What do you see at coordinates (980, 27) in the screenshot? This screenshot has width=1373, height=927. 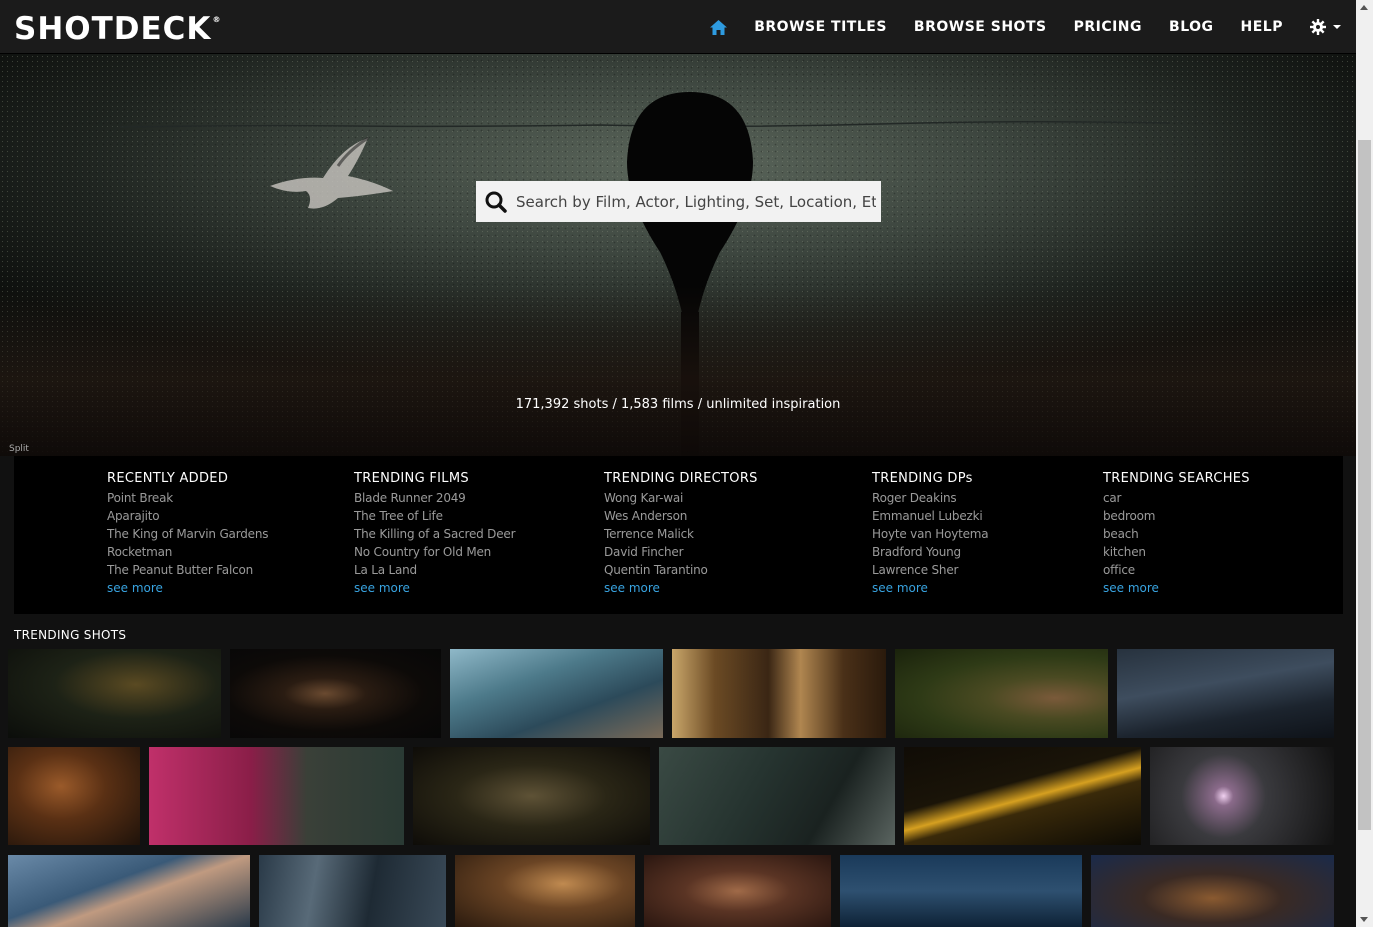 I see `nav-browse-shots: BROWSE SHOTS` at bounding box center [980, 27].